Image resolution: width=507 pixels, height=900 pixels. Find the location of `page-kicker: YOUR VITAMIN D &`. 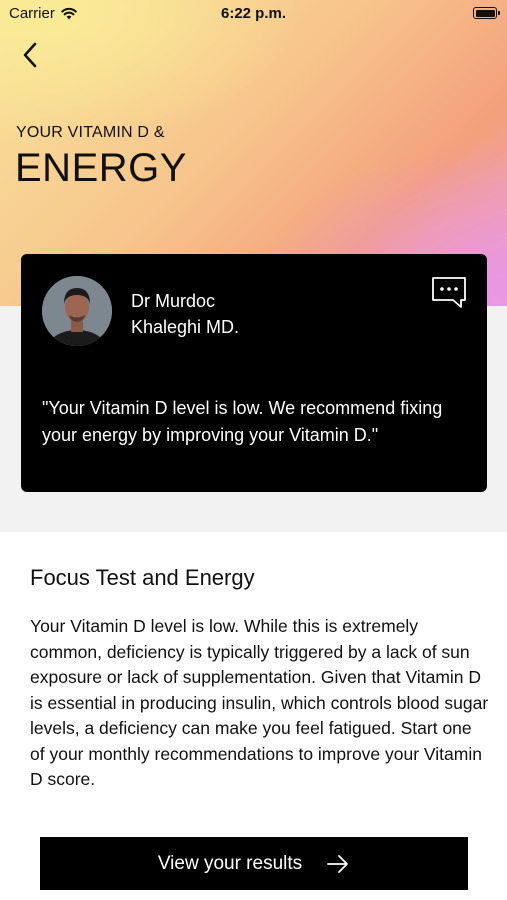

page-kicker: YOUR VITAMIN D & is located at coordinates (90, 132).